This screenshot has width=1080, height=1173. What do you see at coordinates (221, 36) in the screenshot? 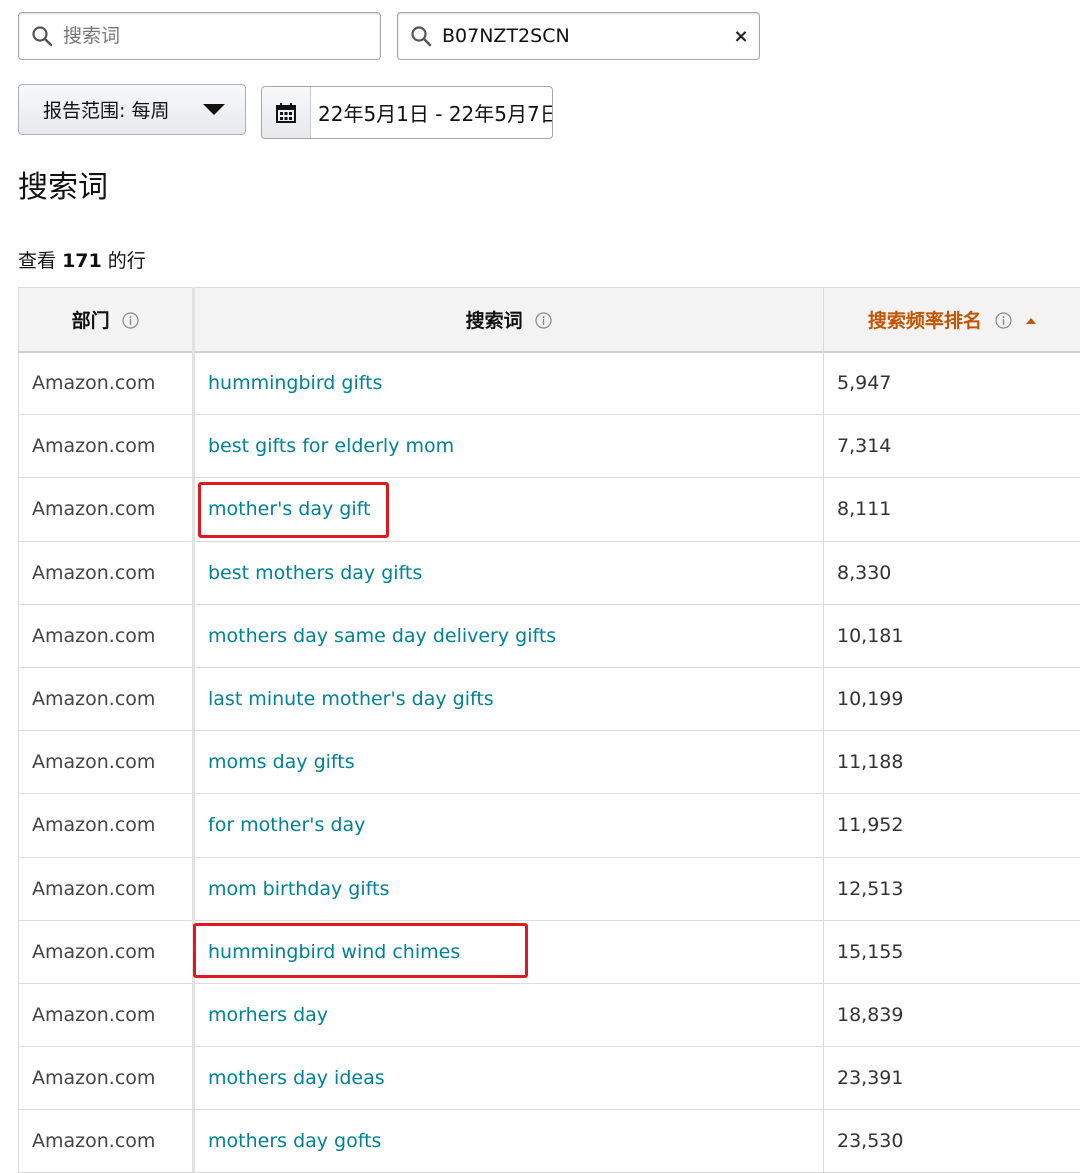
I see `search-term-input` at bounding box center [221, 36].